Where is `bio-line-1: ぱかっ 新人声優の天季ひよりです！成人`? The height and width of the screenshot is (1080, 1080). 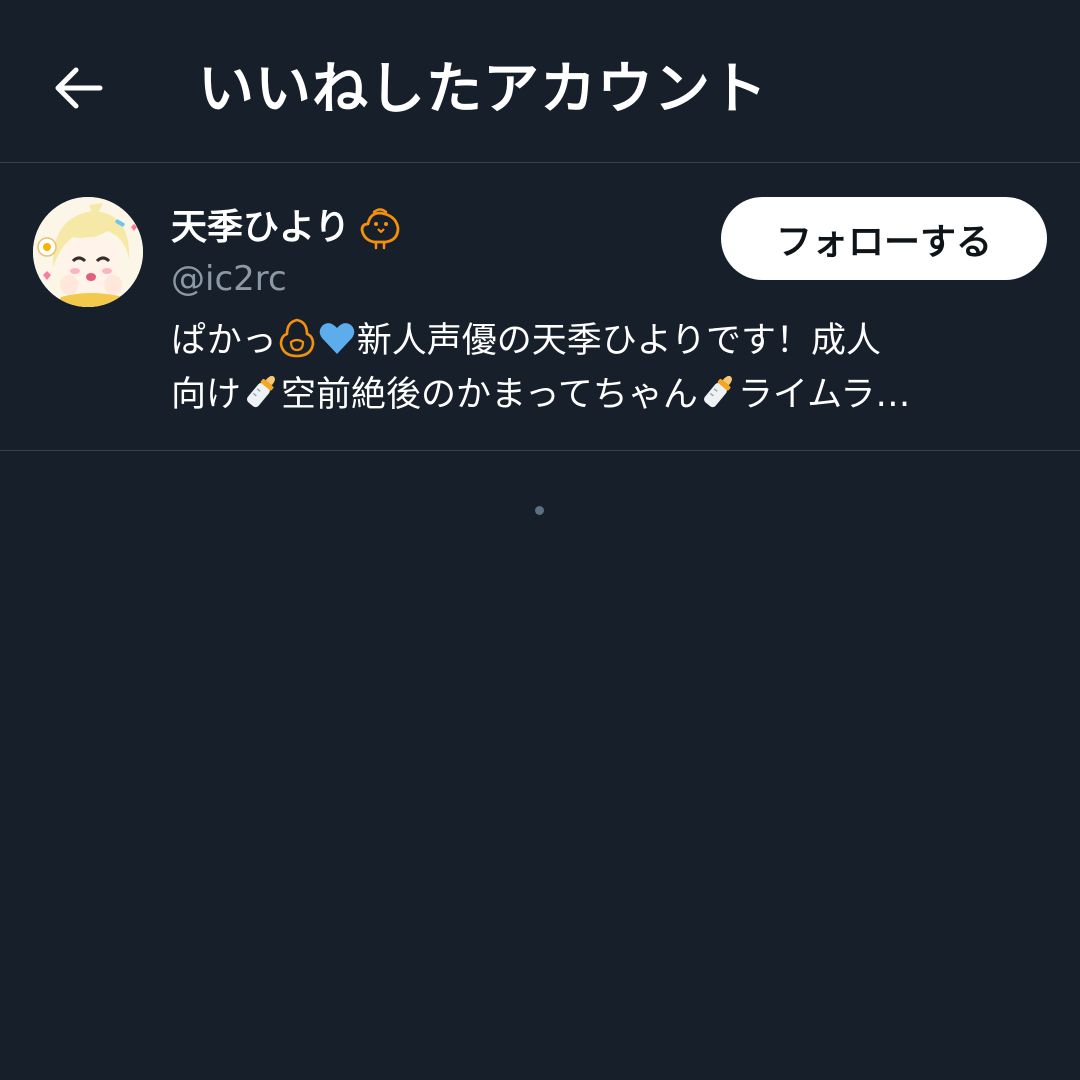
bio-line-1: ぱかっ 新人声優の天季ひよりです！成人 is located at coordinates (611, 341).